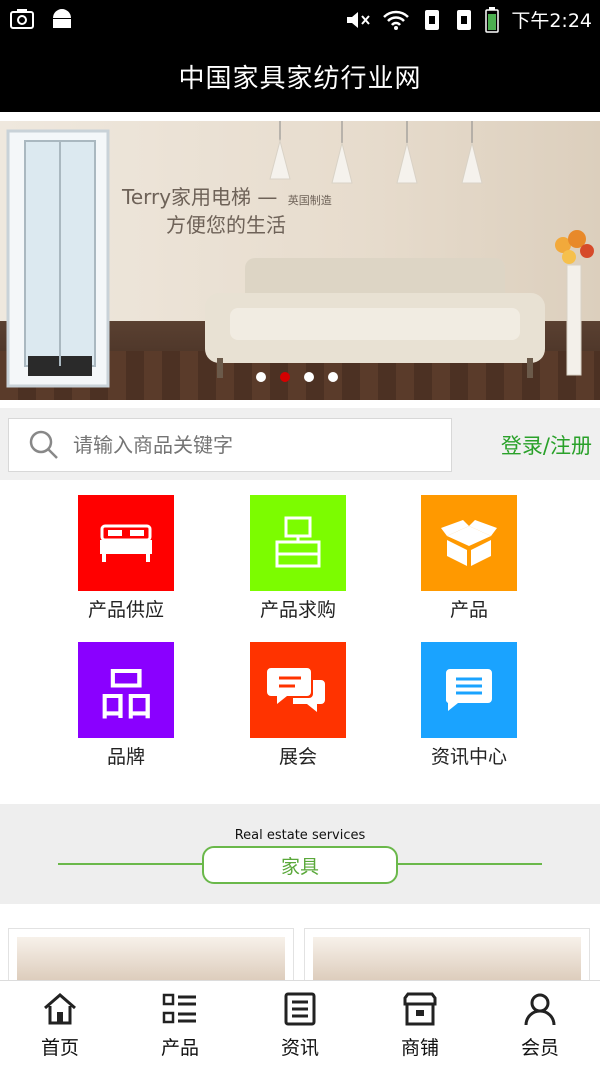 The image size is (600, 1067). Describe the element at coordinates (299, 1048) in the screenshot. I see `nav-label: 资讯` at that location.